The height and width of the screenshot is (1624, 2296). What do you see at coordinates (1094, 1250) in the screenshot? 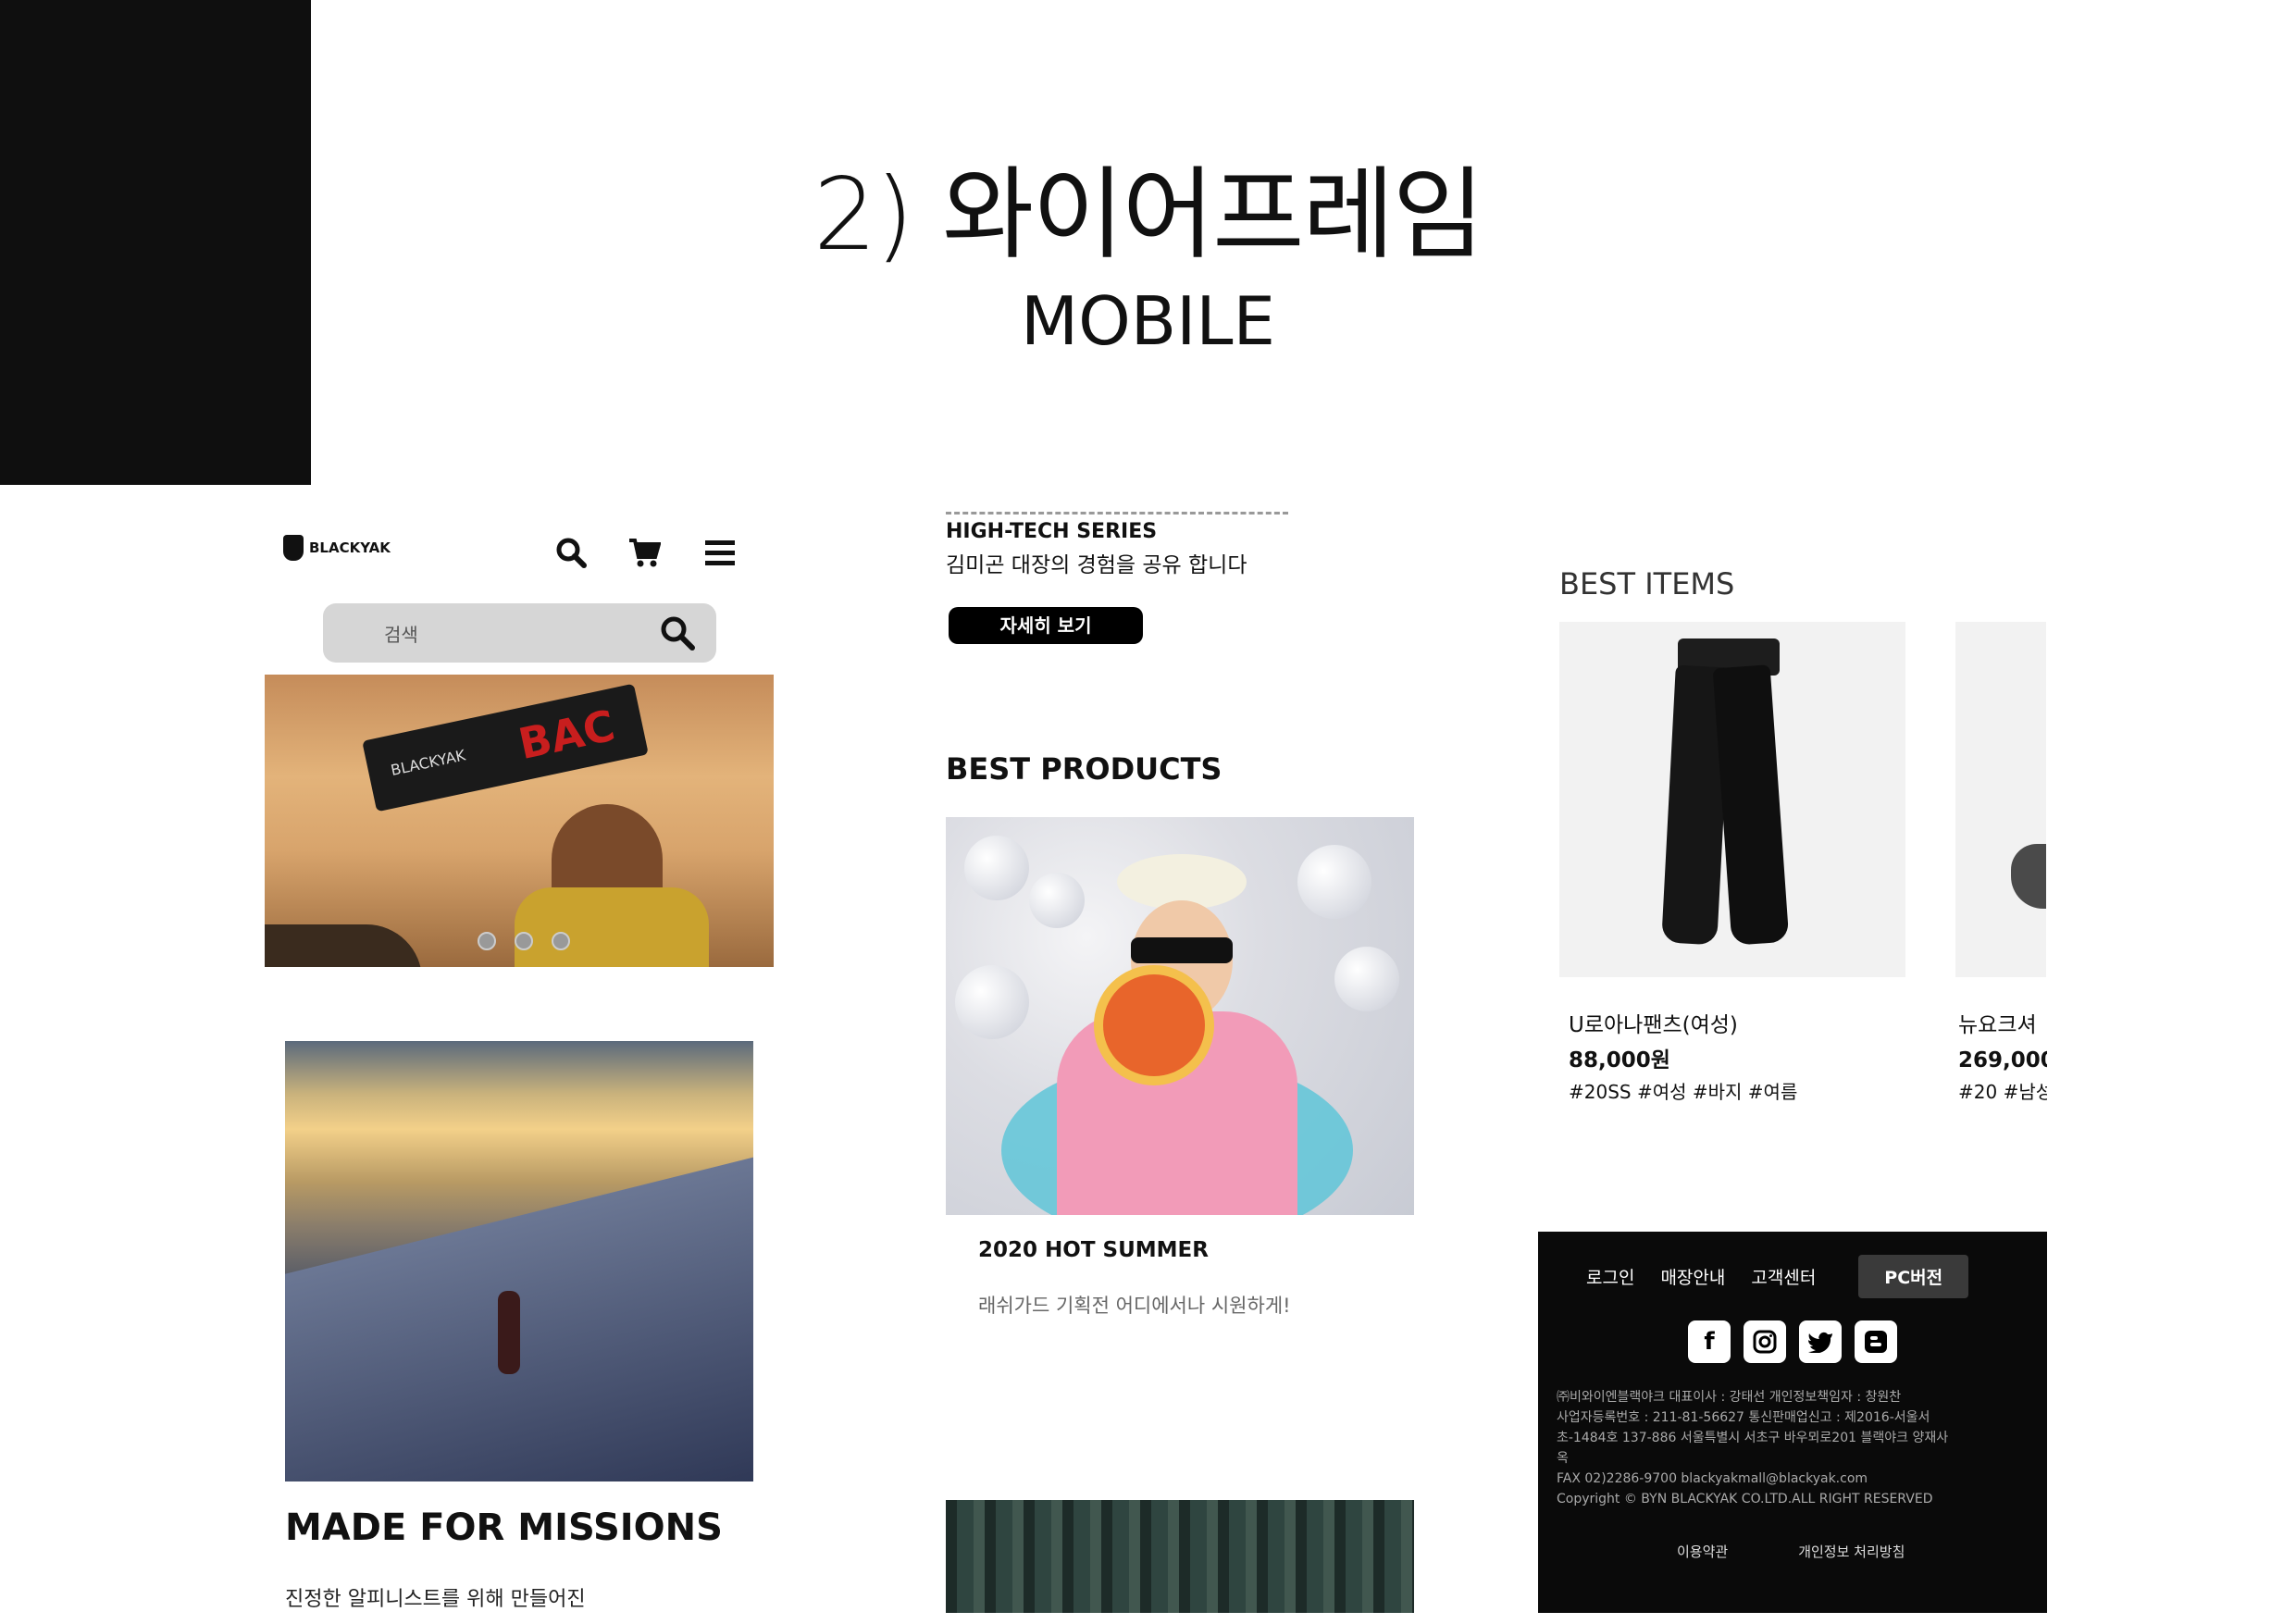
I see `product-title: 2020 HOT SUMMER` at bounding box center [1094, 1250].